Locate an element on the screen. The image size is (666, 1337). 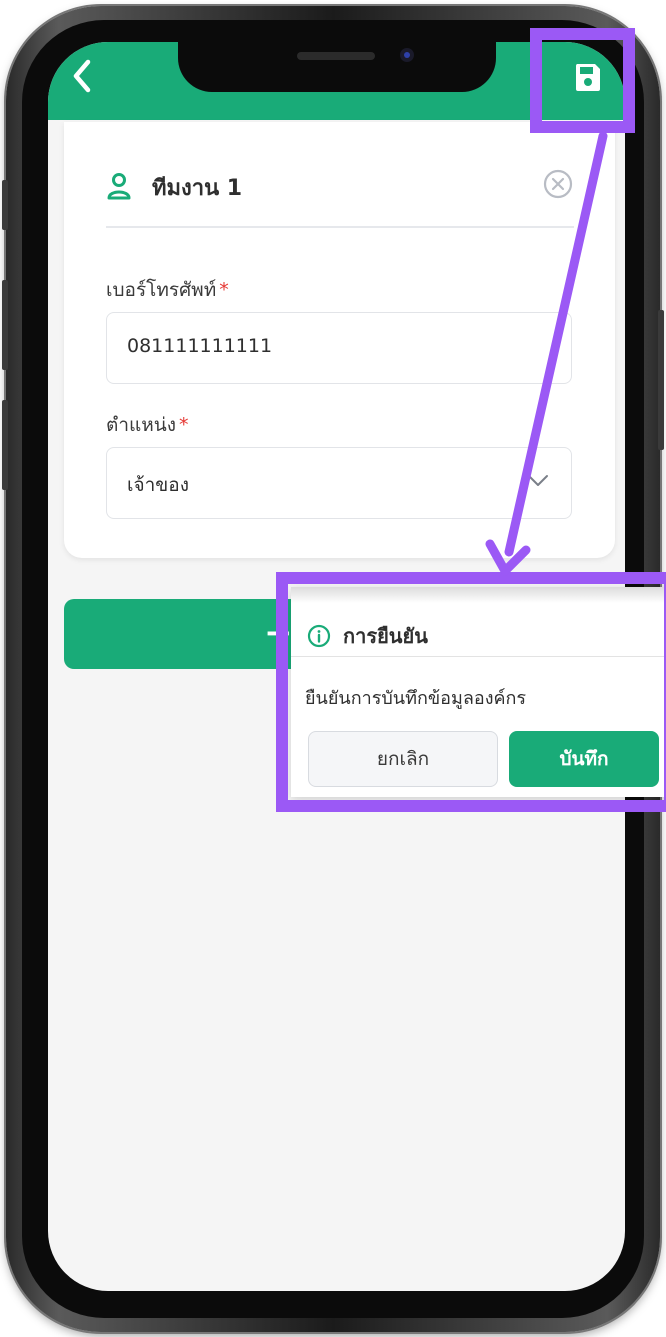
phone-notch is located at coordinates (337, 67).